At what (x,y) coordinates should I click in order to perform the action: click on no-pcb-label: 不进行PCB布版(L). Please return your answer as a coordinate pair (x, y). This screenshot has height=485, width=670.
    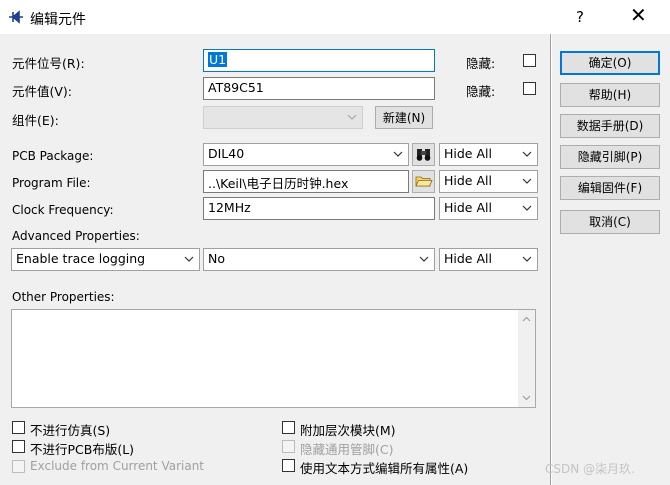
    Looking at the image, I should click on (82, 449).